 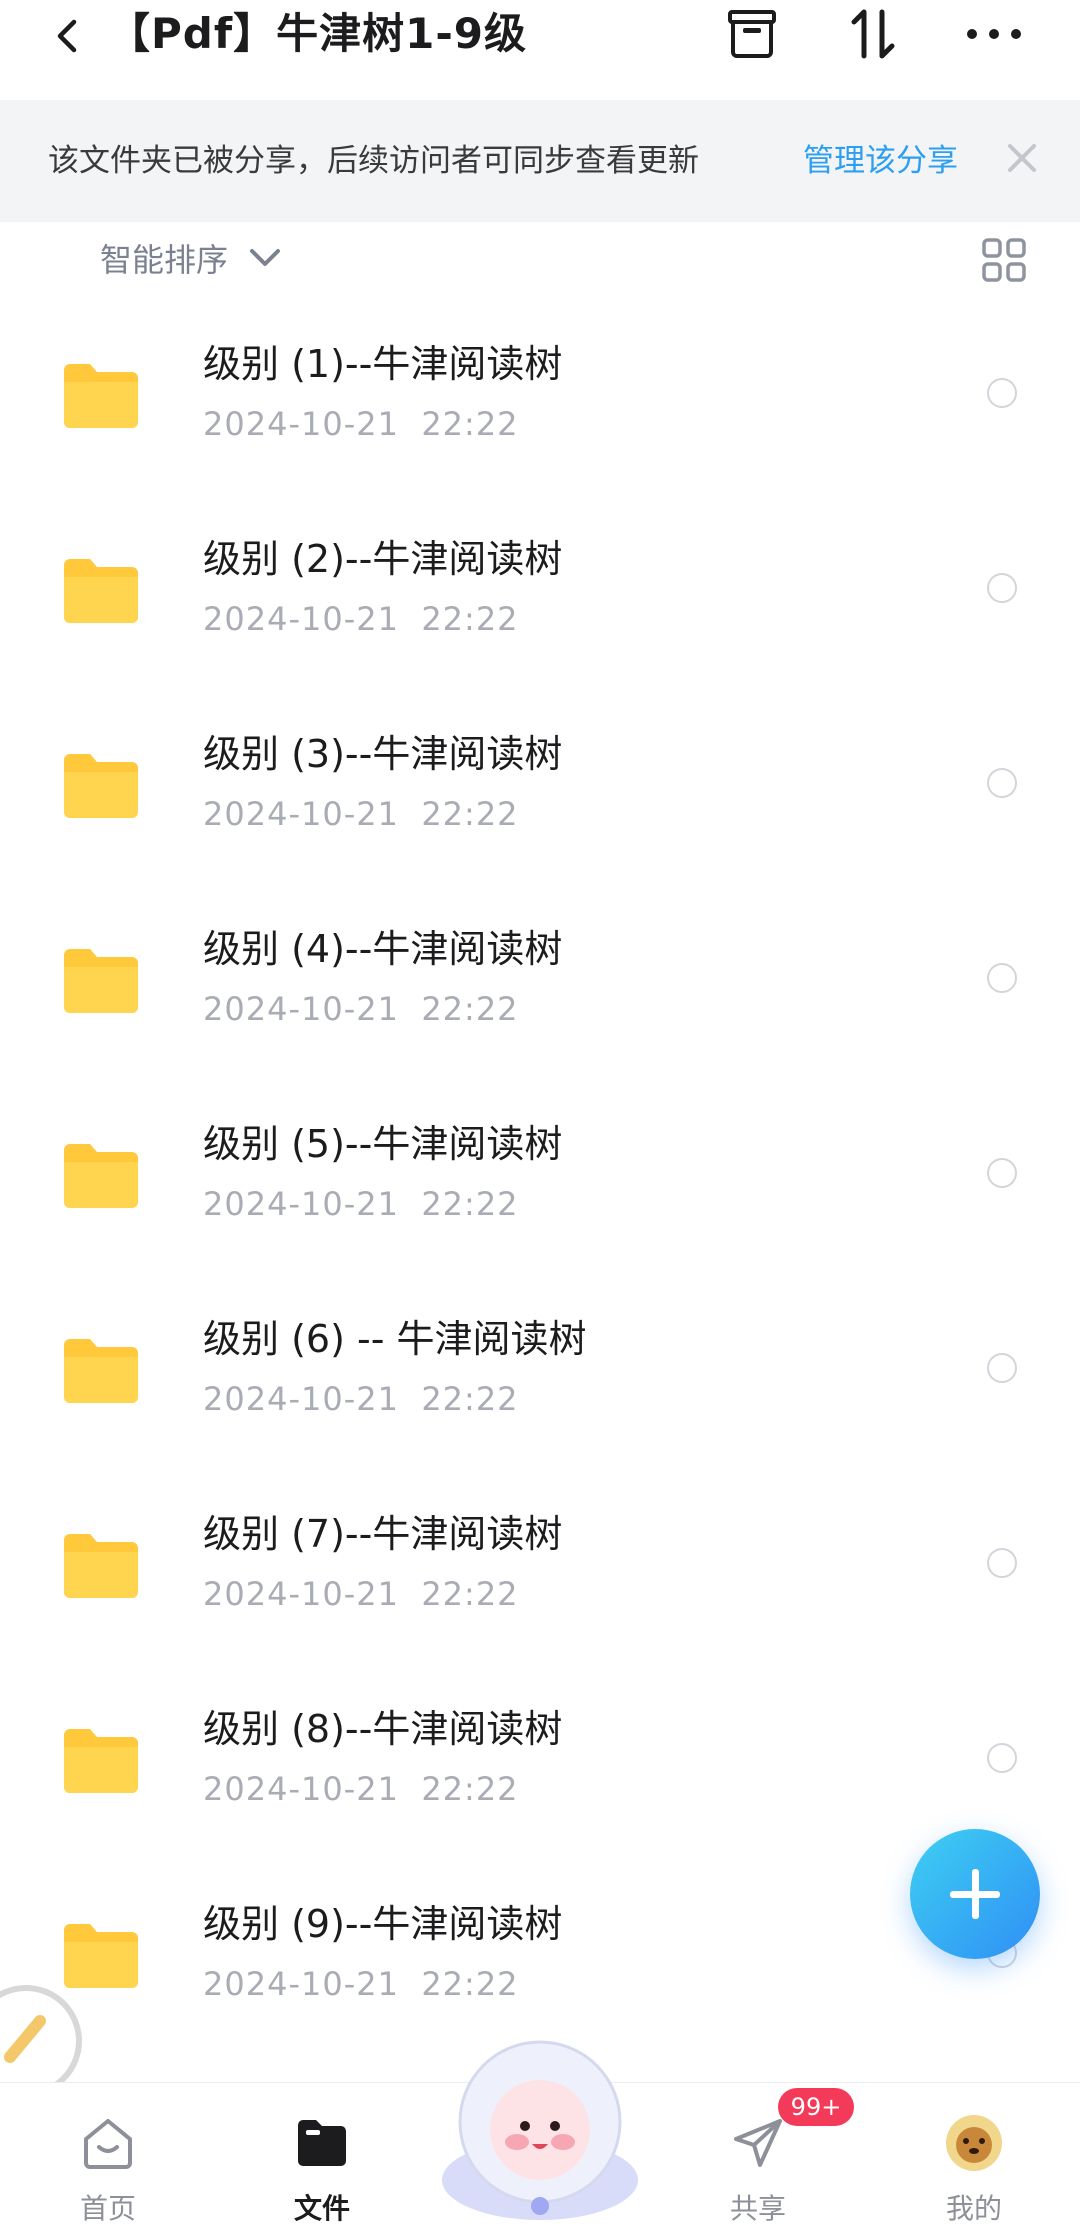 I want to click on list-item: 级别 (5)--牛津阅读树 2024-10-21 22:22, so click(x=540, y=1179).